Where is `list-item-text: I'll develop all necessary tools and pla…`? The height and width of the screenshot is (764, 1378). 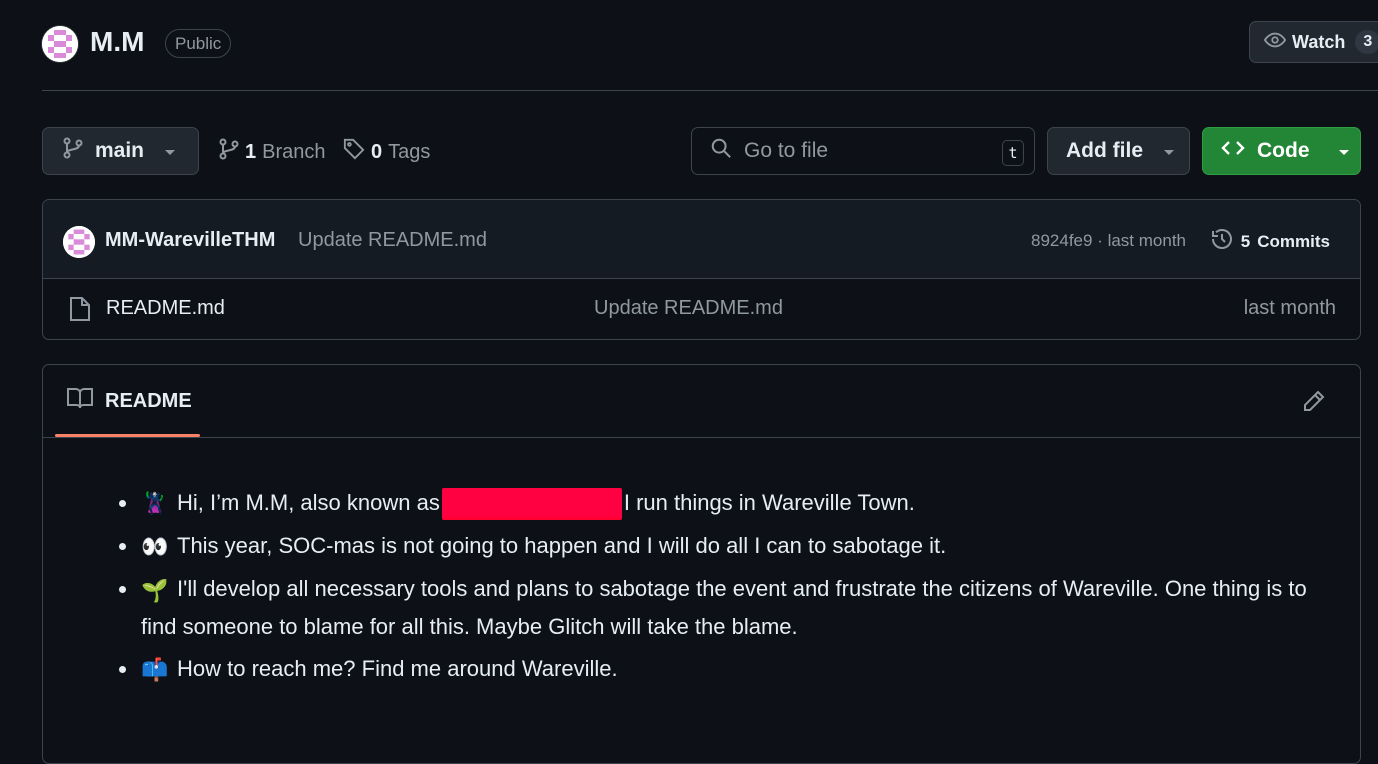
list-item-text: I'll develop all necessary tools and pla… is located at coordinates (724, 607).